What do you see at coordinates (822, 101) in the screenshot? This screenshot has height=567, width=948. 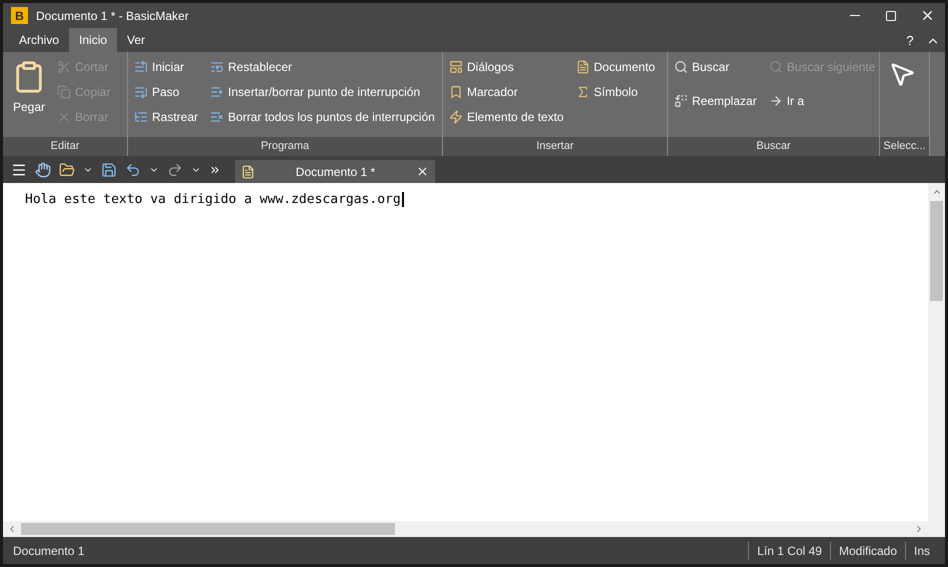 I see `ribbon-button: Ir a` at bounding box center [822, 101].